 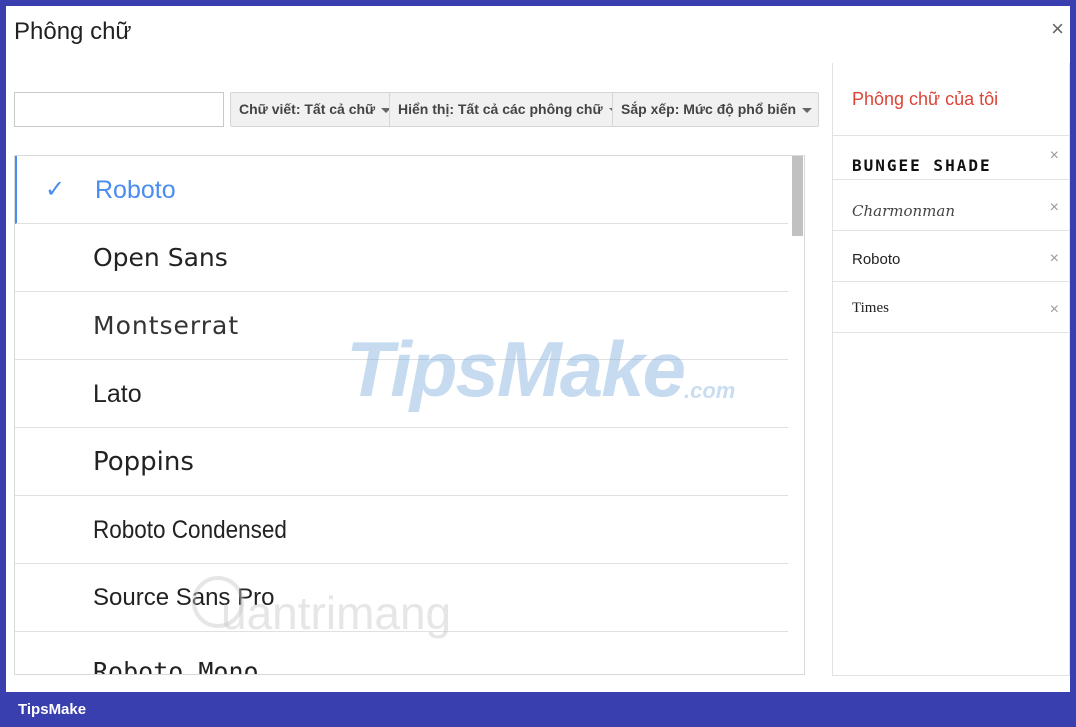 I want to click on font-row-roboto: ✓ Roboto, so click(x=401, y=190).